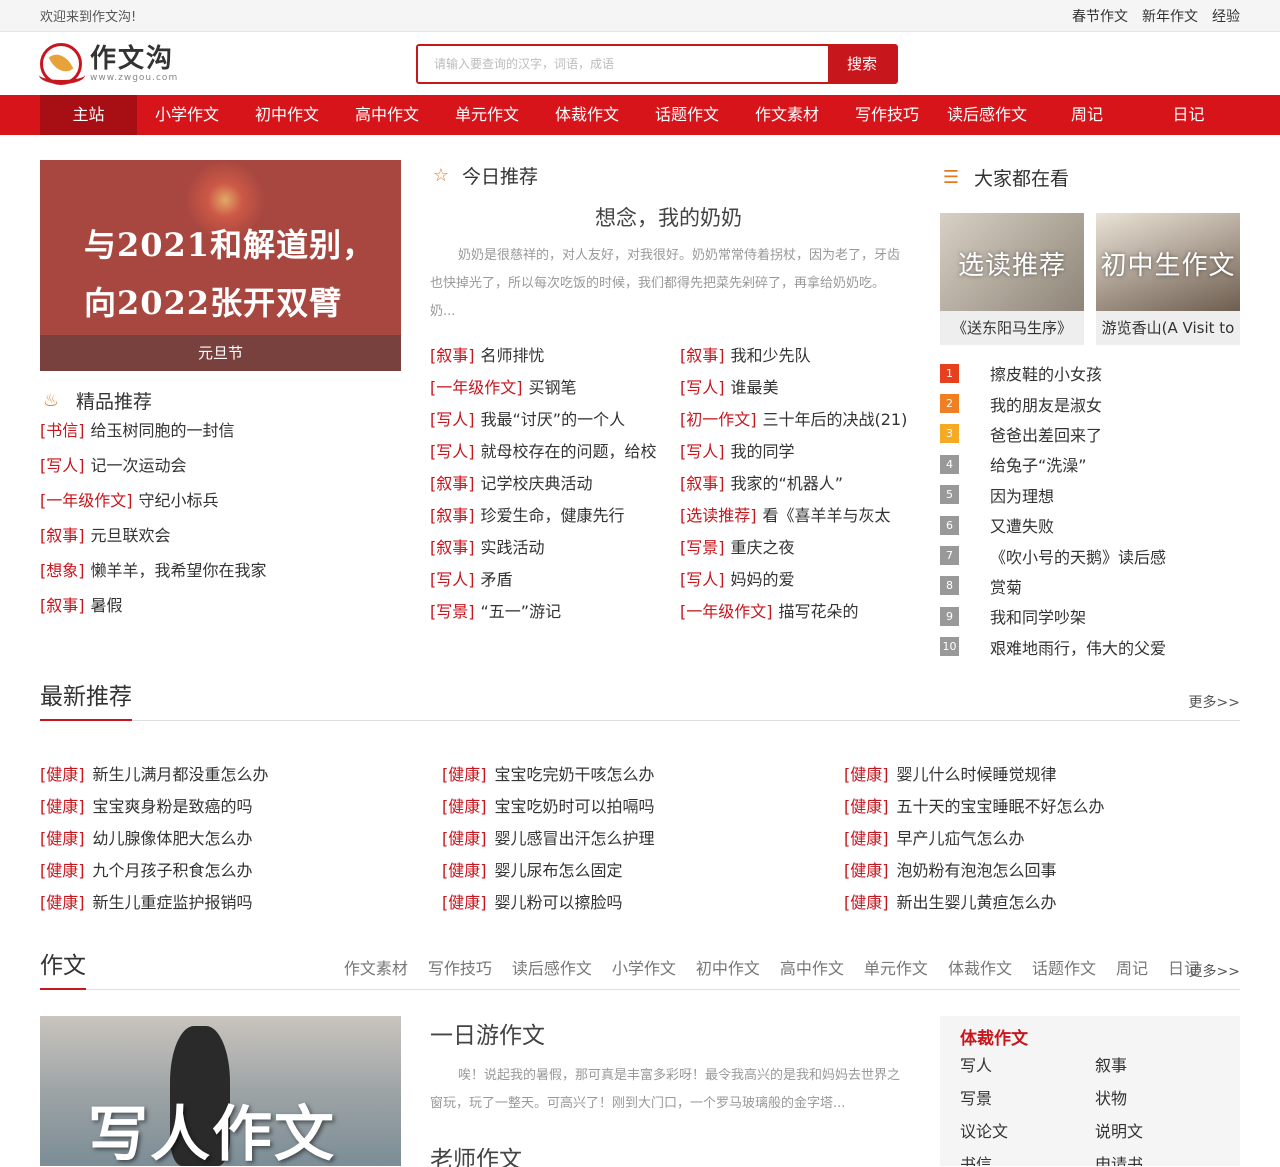 The width and height of the screenshot is (1280, 1167). Describe the element at coordinates (287, 115) in the screenshot. I see `nav-item-junior: 初中作文` at that location.